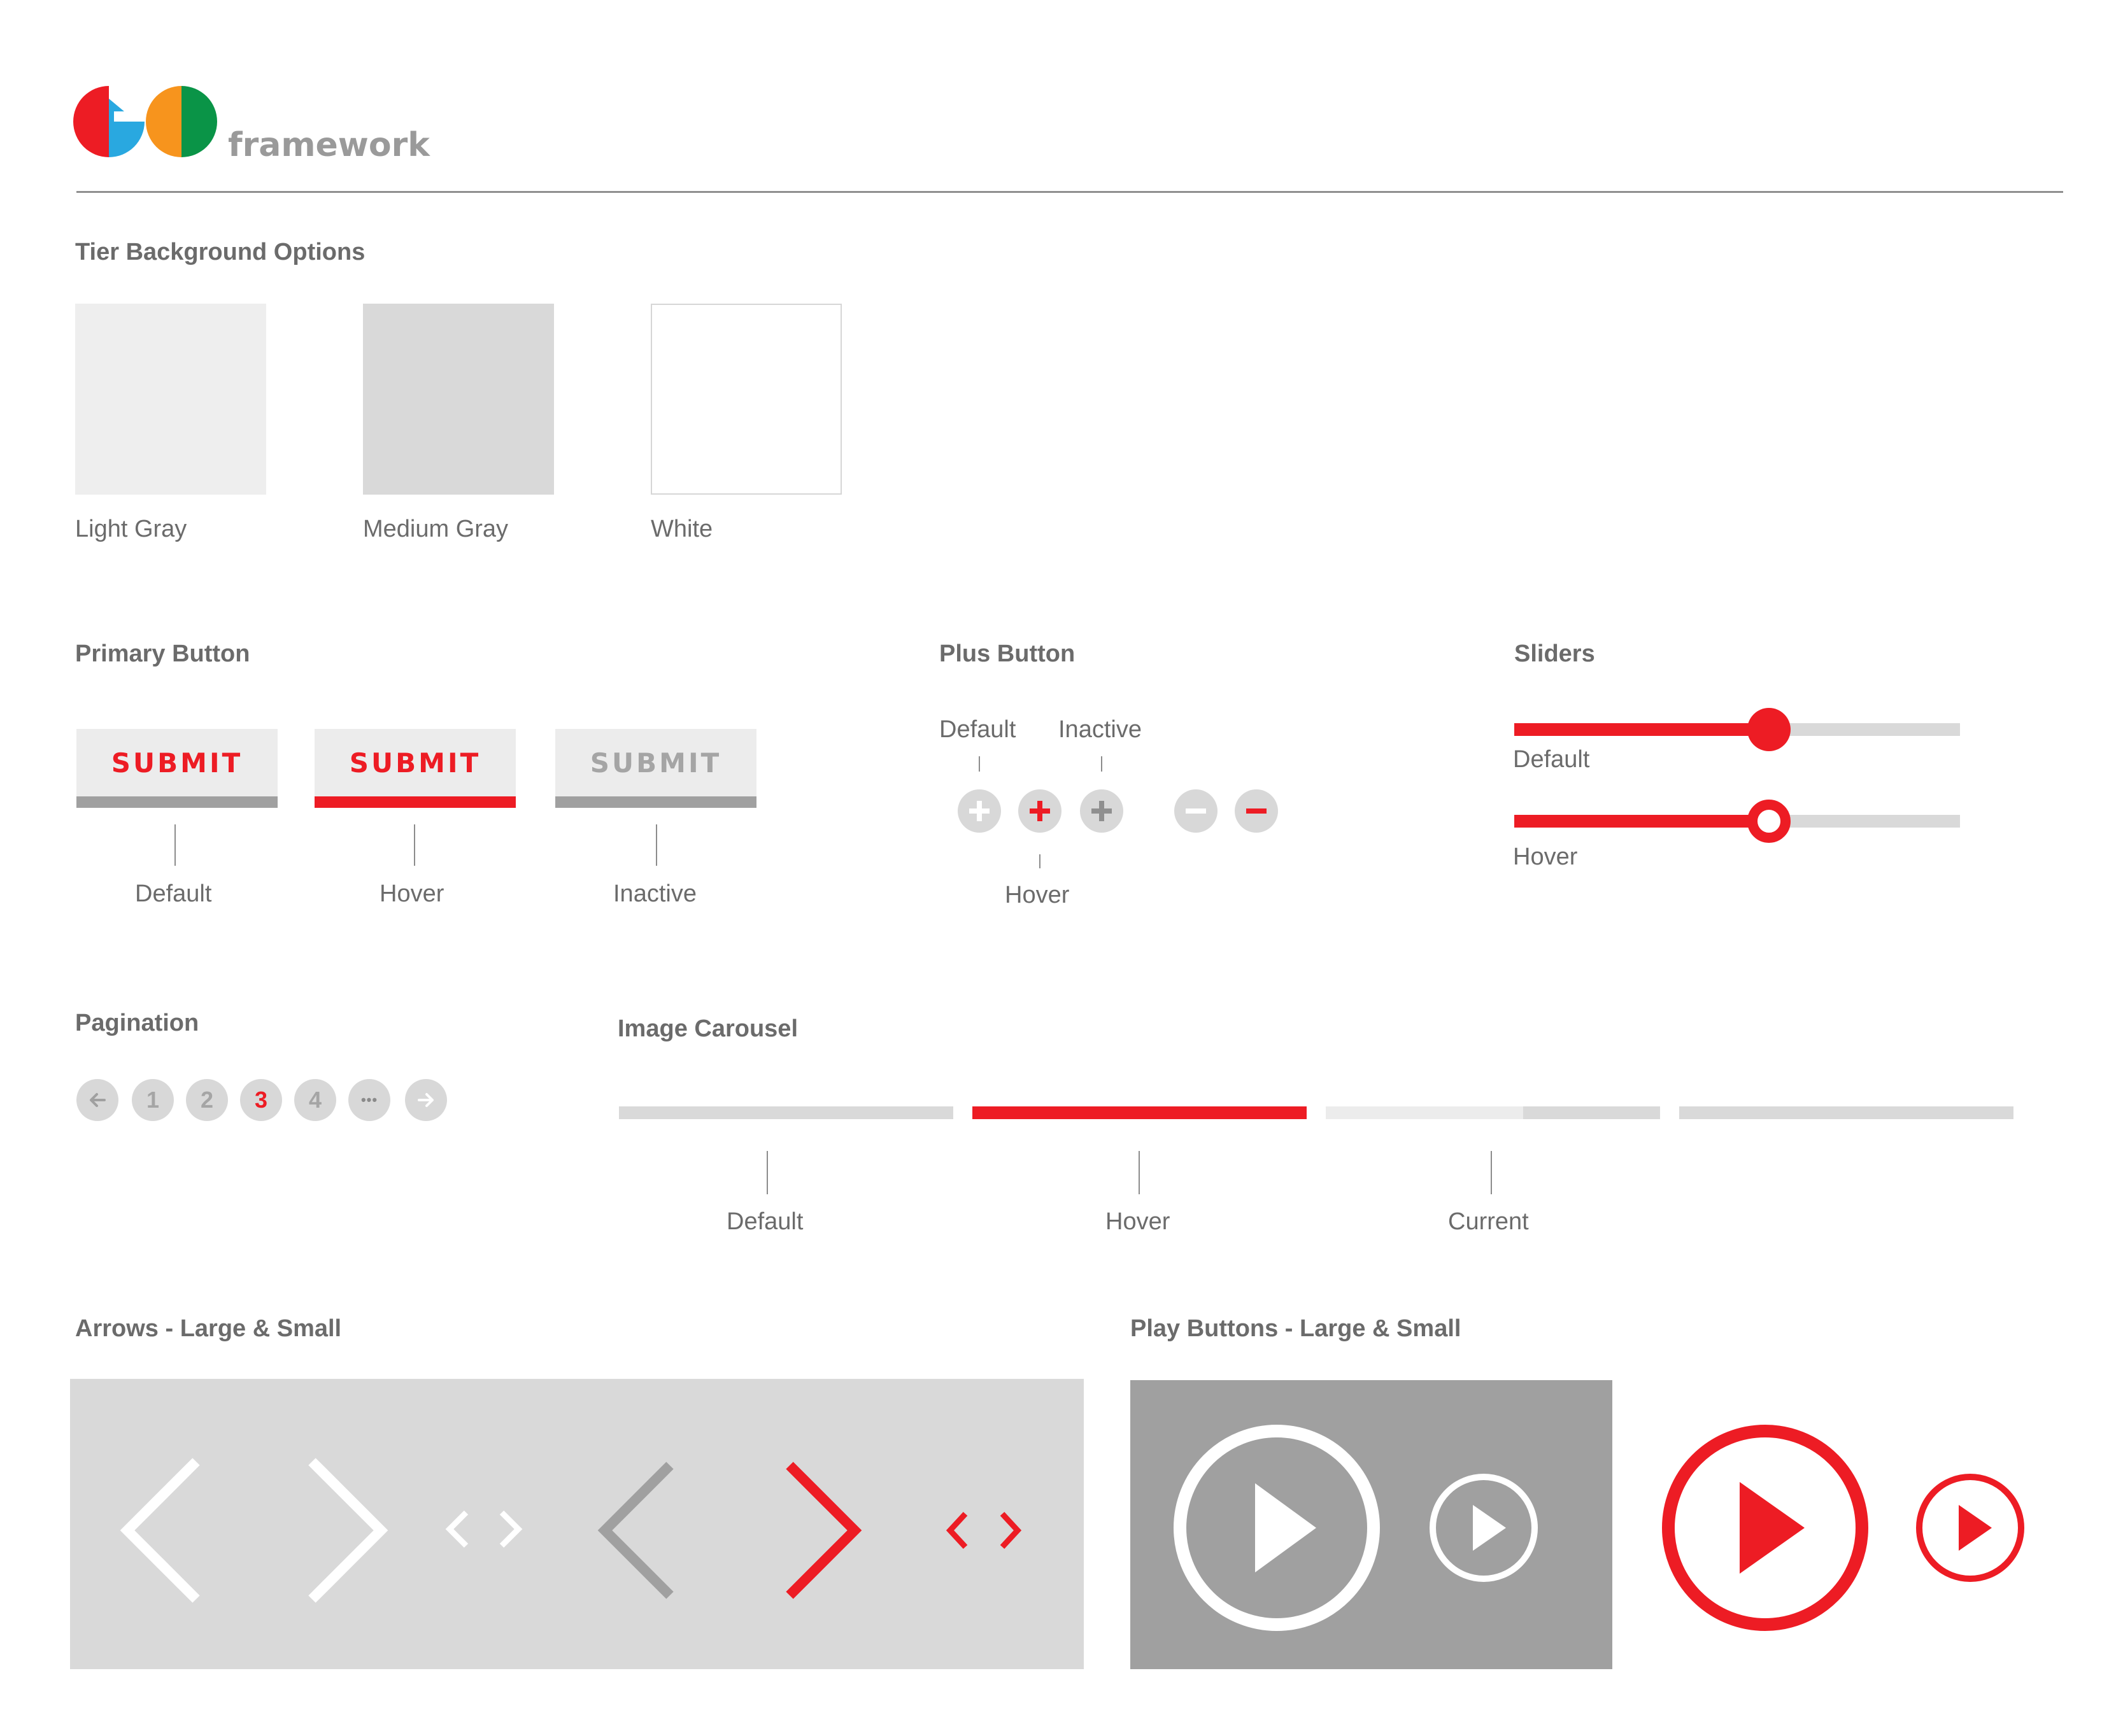 The image size is (2123, 1736). What do you see at coordinates (1489, 1221) in the screenshot?
I see `carousel-label-current: Current` at bounding box center [1489, 1221].